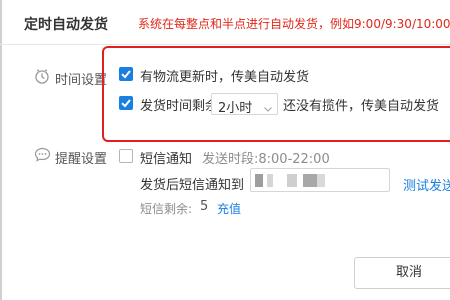 Image resolution: width=450 pixels, height=300 pixels. Describe the element at coordinates (229, 208) in the screenshot. I see `recharge-link: 充值` at that location.